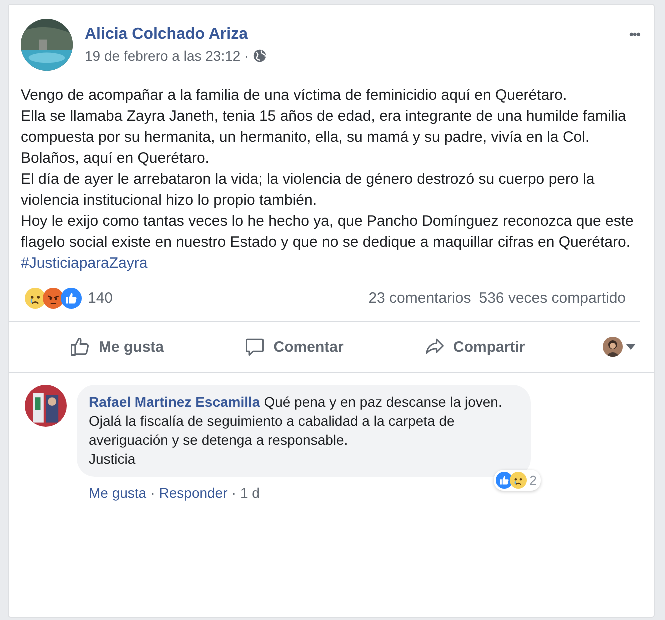 Image resolution: width=665 pixels, height=620 pixels. Describe the element at coordinates (260, 56) in the screenshot. I see `globe-icon` at that location.